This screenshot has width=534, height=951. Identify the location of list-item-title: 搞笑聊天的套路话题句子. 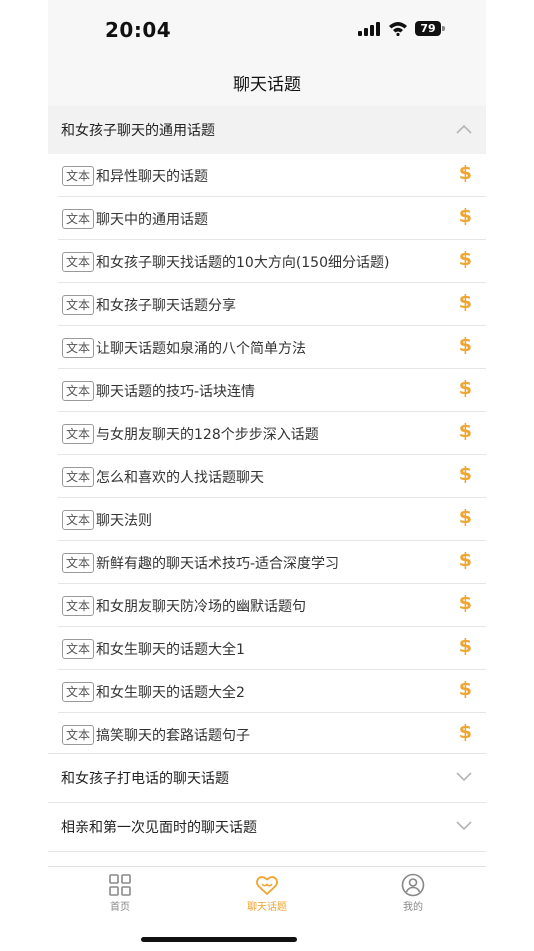
(173, 736).